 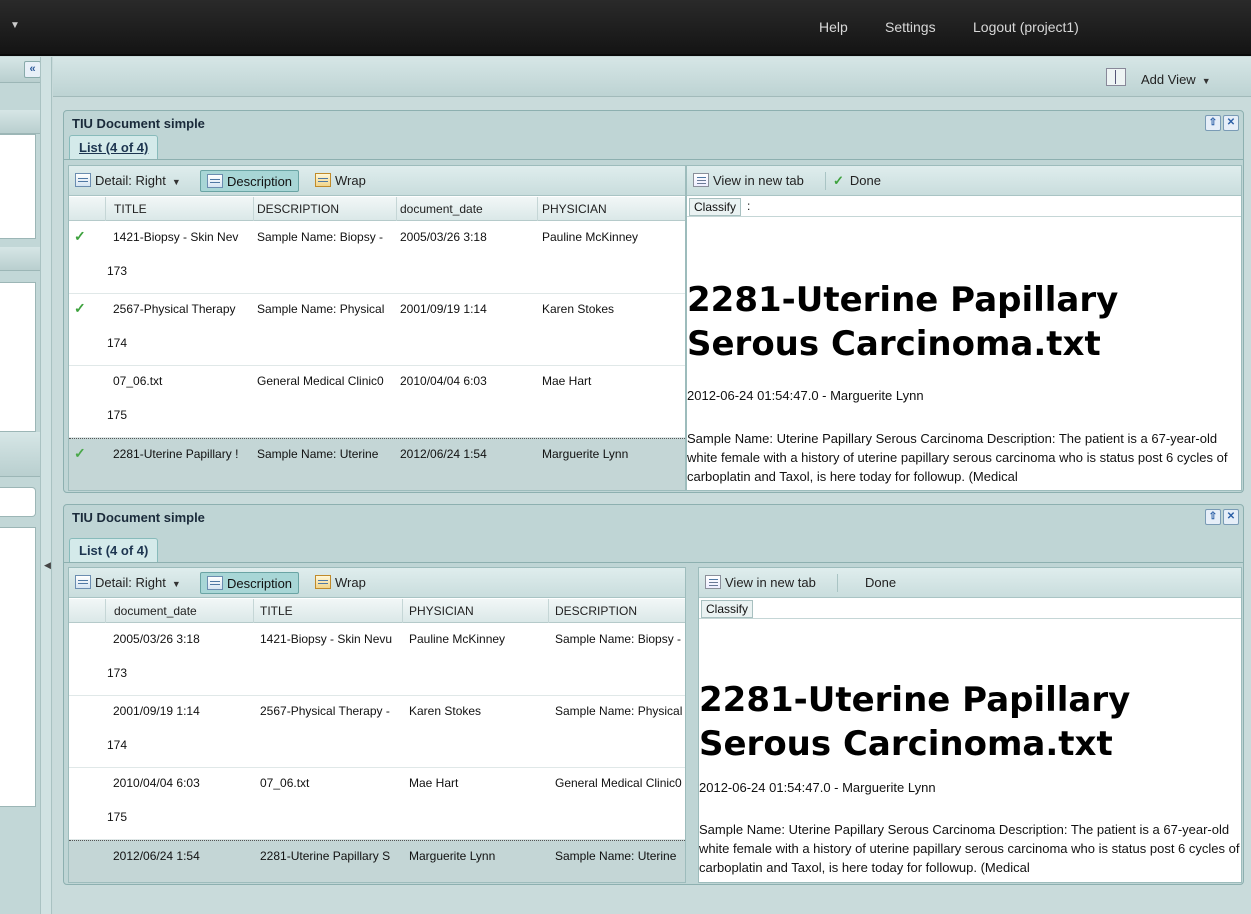 What do you see at coordinates (318, 454) in the screenshot?
I see `cell-description: Sample Name: Uterine` at bounding box center [318, 454].